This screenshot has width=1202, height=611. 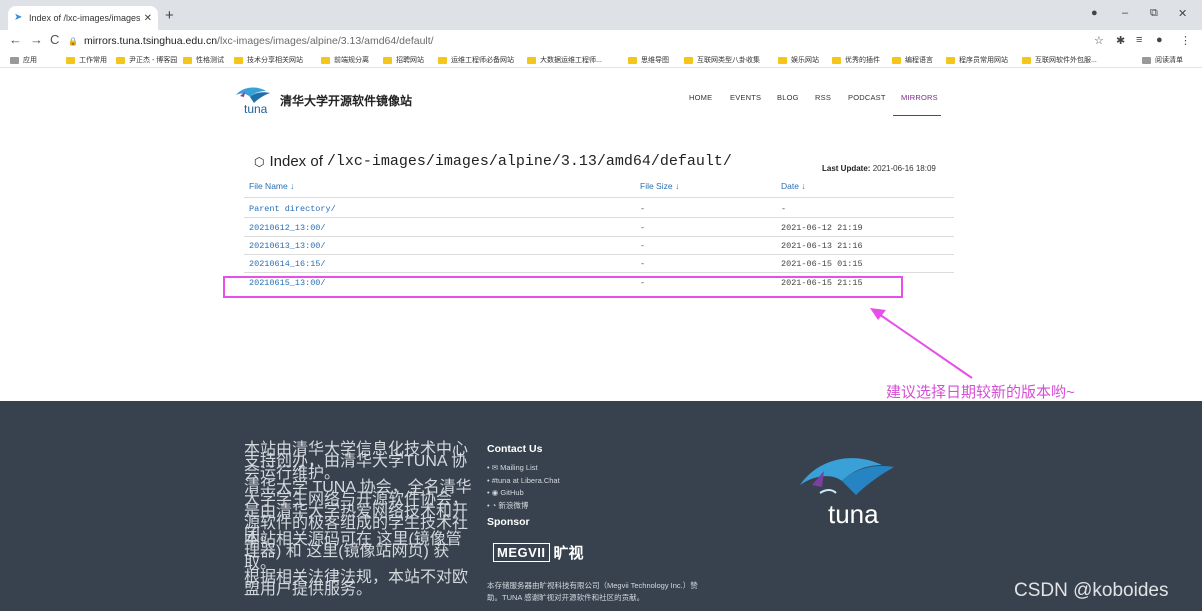 I want to click on table-row-name: 20210612_13:00/, so click(x=287, y=228).